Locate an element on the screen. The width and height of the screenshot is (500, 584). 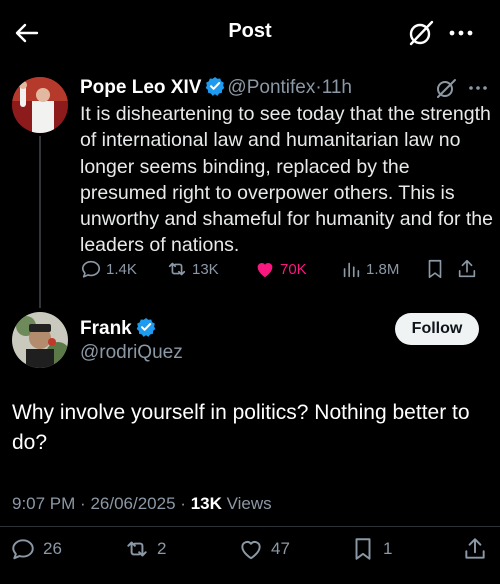
quoted-post-time: 11h is located at coordinates (337, 87).